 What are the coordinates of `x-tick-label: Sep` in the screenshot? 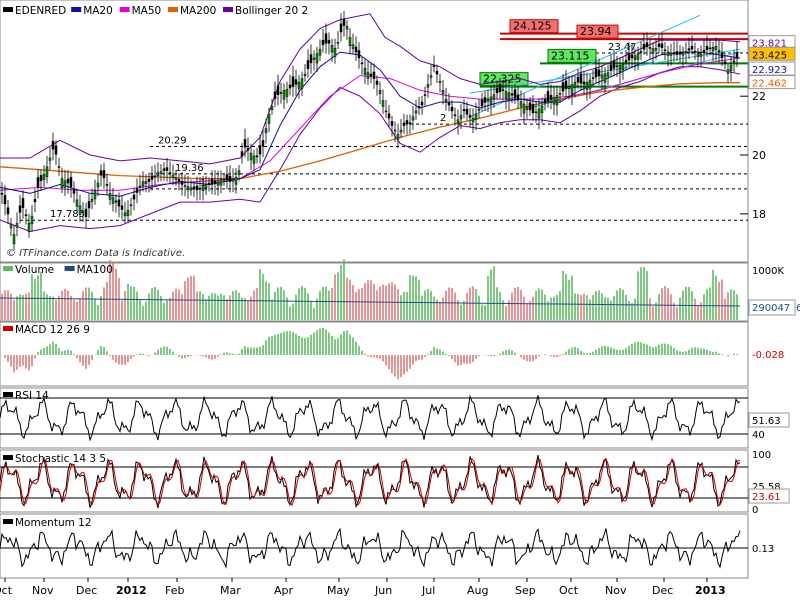 It's located at (525, 590).